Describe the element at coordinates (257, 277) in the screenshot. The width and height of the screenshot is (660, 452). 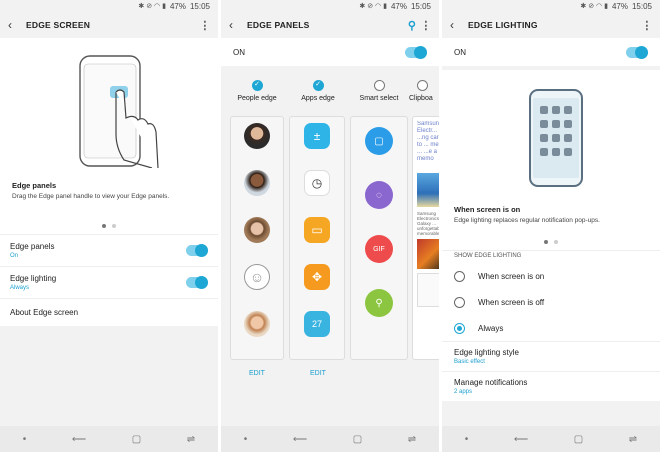
I see `add-contact-icon: ☺` at that location.